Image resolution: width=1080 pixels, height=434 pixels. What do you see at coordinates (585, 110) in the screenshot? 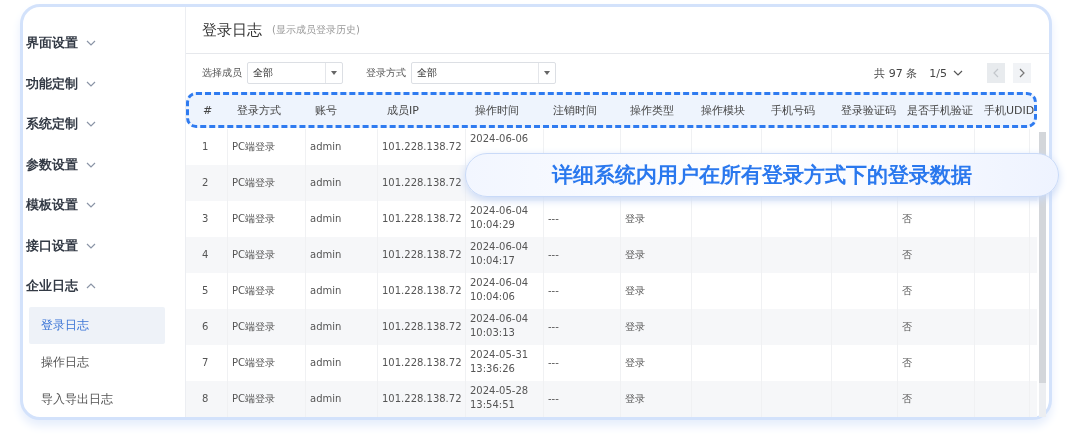
I see `column-header: 注销时间` at bounding box center [585, 110].